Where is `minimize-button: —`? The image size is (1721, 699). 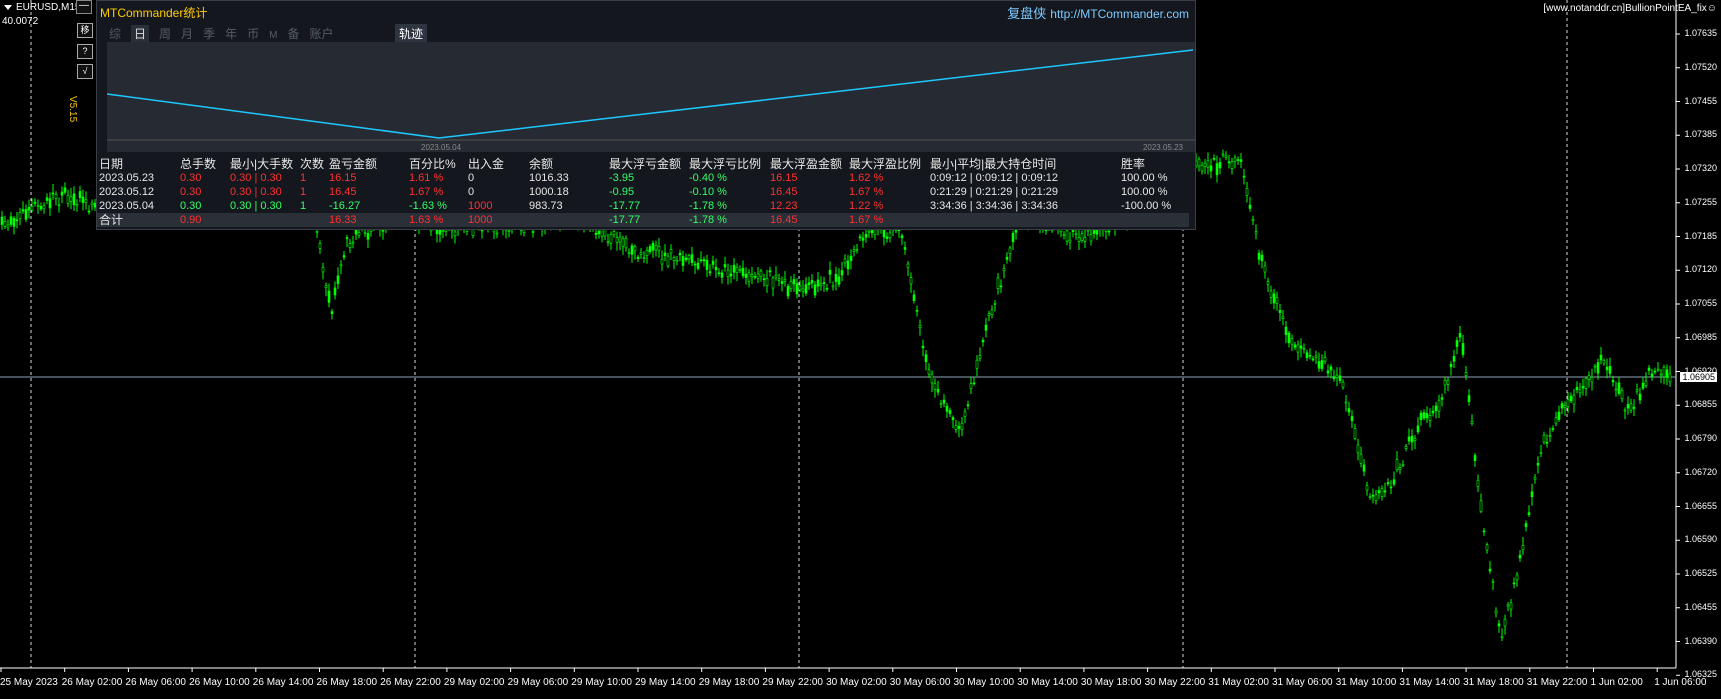
minimize-button: — is located at coordinates (84, 7).